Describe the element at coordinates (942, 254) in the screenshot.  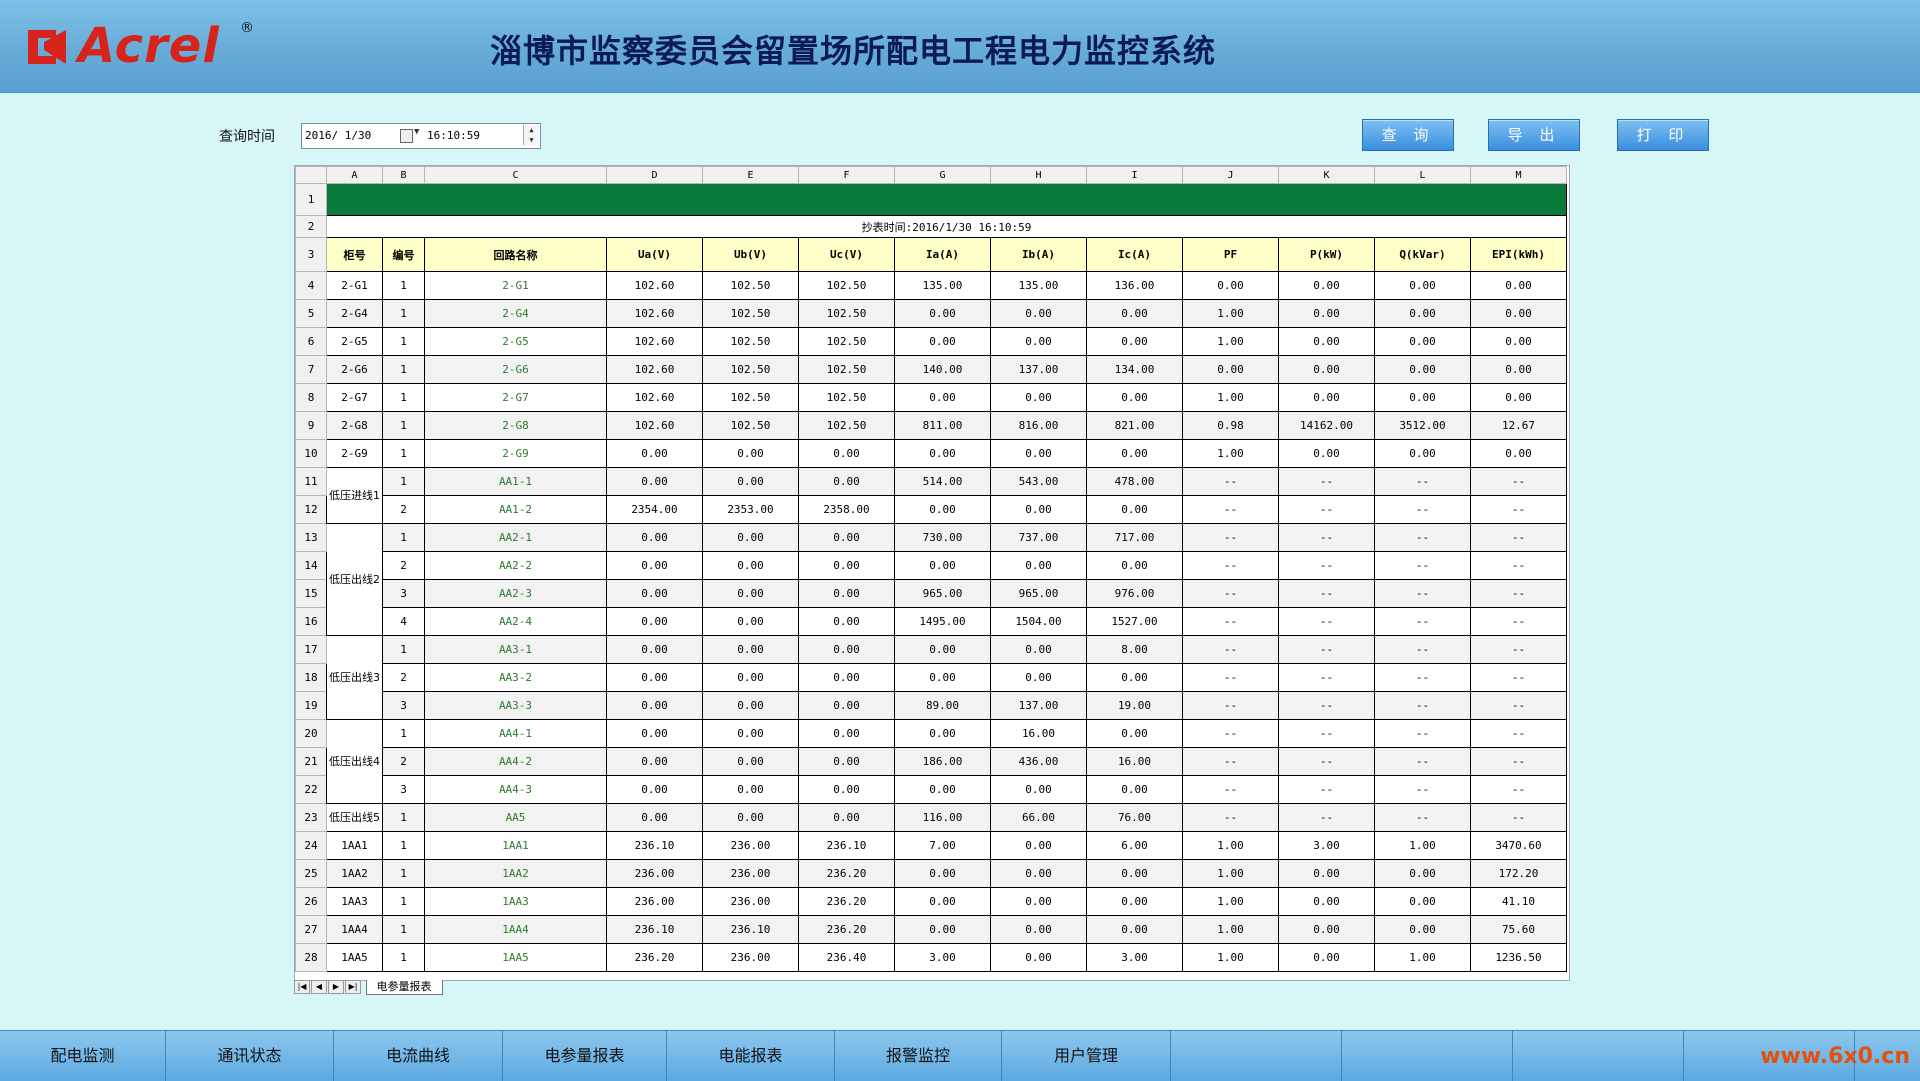
I see `column-title: Ia(A)` at that location.